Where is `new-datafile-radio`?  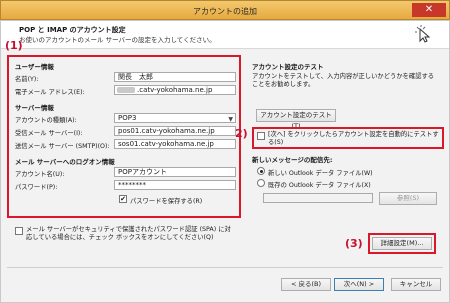 new-datafile-radio is located at coordinates (261, 171).